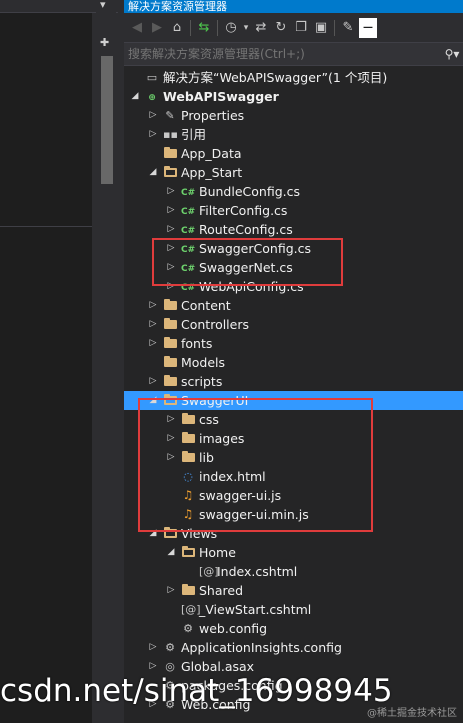 The height and width of the screenshot is (723, 463). I want to click on panel-title: 解决方案资源管理器, so click(293, 6).